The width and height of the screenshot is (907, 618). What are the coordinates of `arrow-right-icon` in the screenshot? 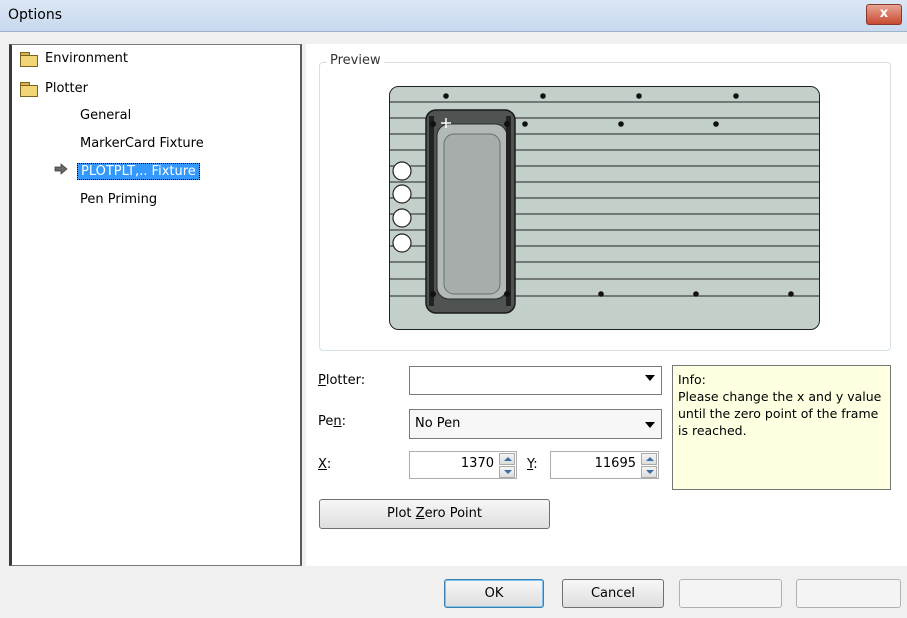 It's located at (61, 172).